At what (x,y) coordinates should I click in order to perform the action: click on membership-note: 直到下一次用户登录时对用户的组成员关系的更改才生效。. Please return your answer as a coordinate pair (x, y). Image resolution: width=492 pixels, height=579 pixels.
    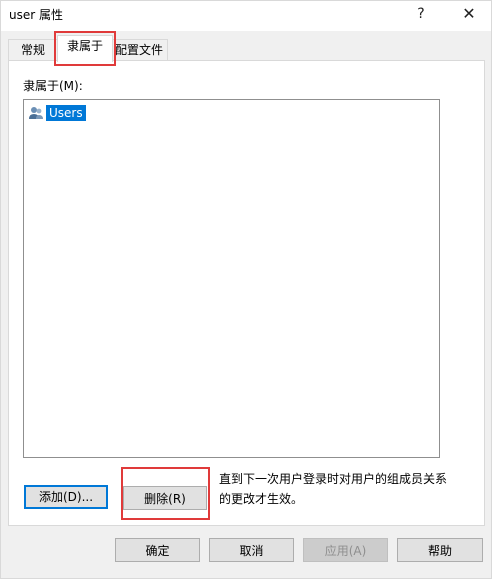
    Looking at the image, I should click on (333, 489).